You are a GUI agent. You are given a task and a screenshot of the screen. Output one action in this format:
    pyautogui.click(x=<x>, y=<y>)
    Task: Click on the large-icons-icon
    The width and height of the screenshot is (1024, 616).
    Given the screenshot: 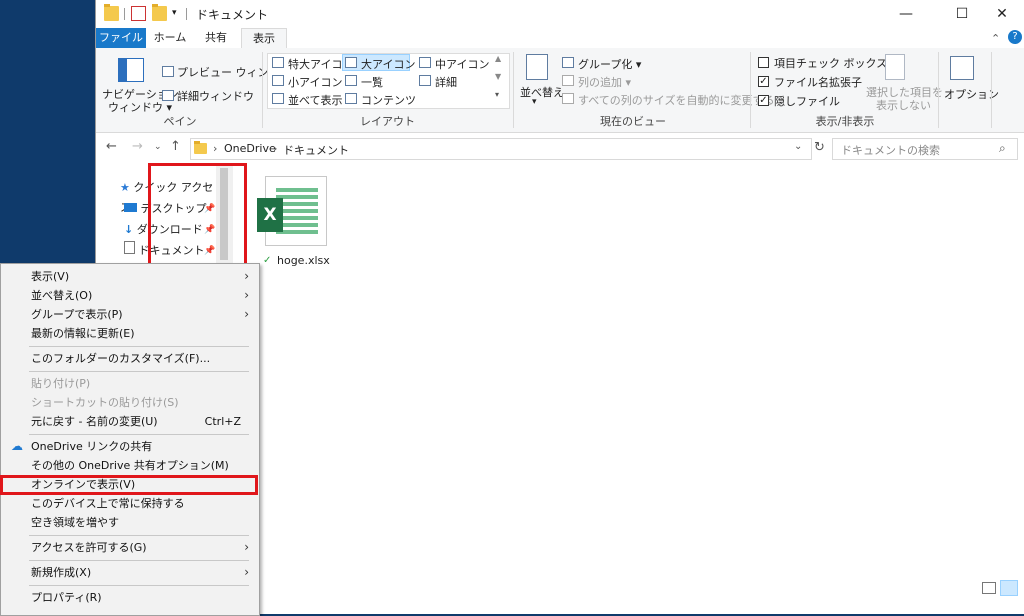 What is the action you would take?
    pyautogui.click(x=351, y=62)
    